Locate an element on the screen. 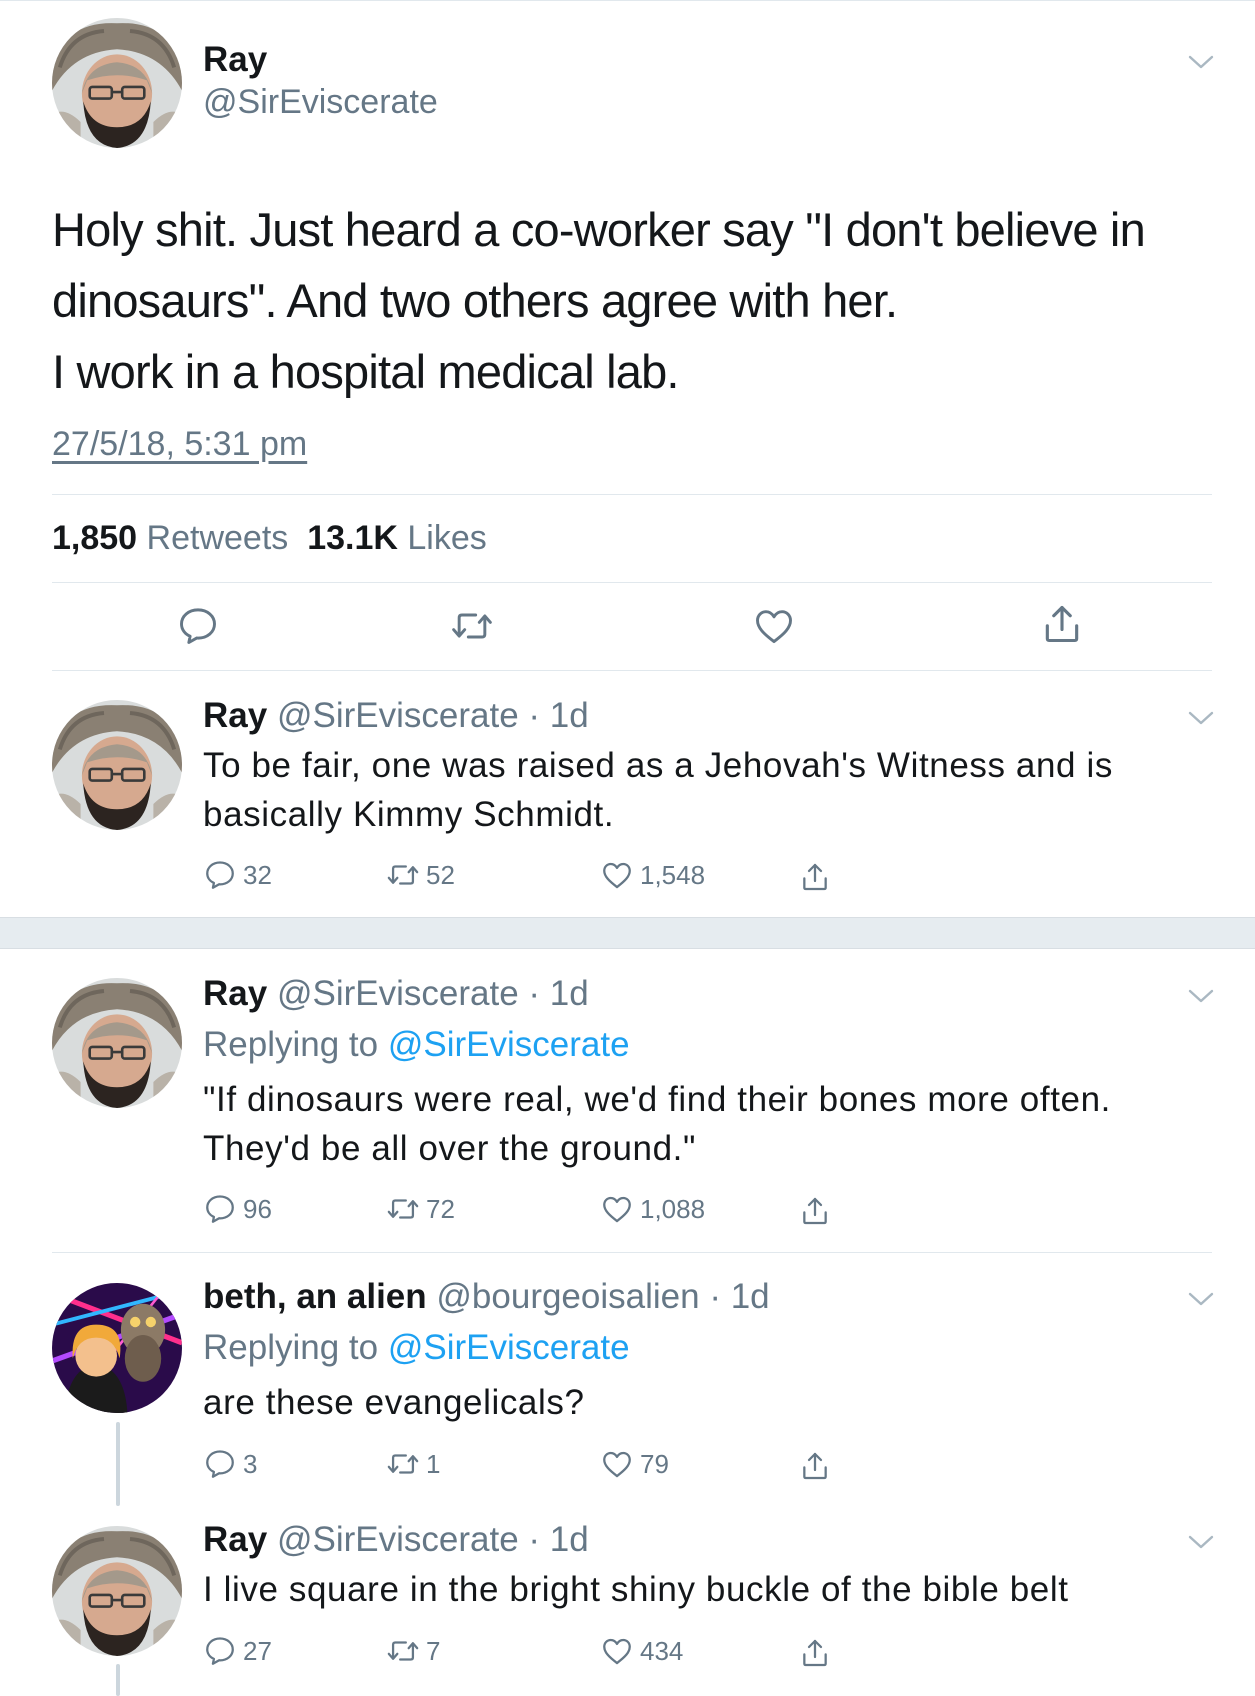  retweet-count: 52 is located at coordinates (440, 875).